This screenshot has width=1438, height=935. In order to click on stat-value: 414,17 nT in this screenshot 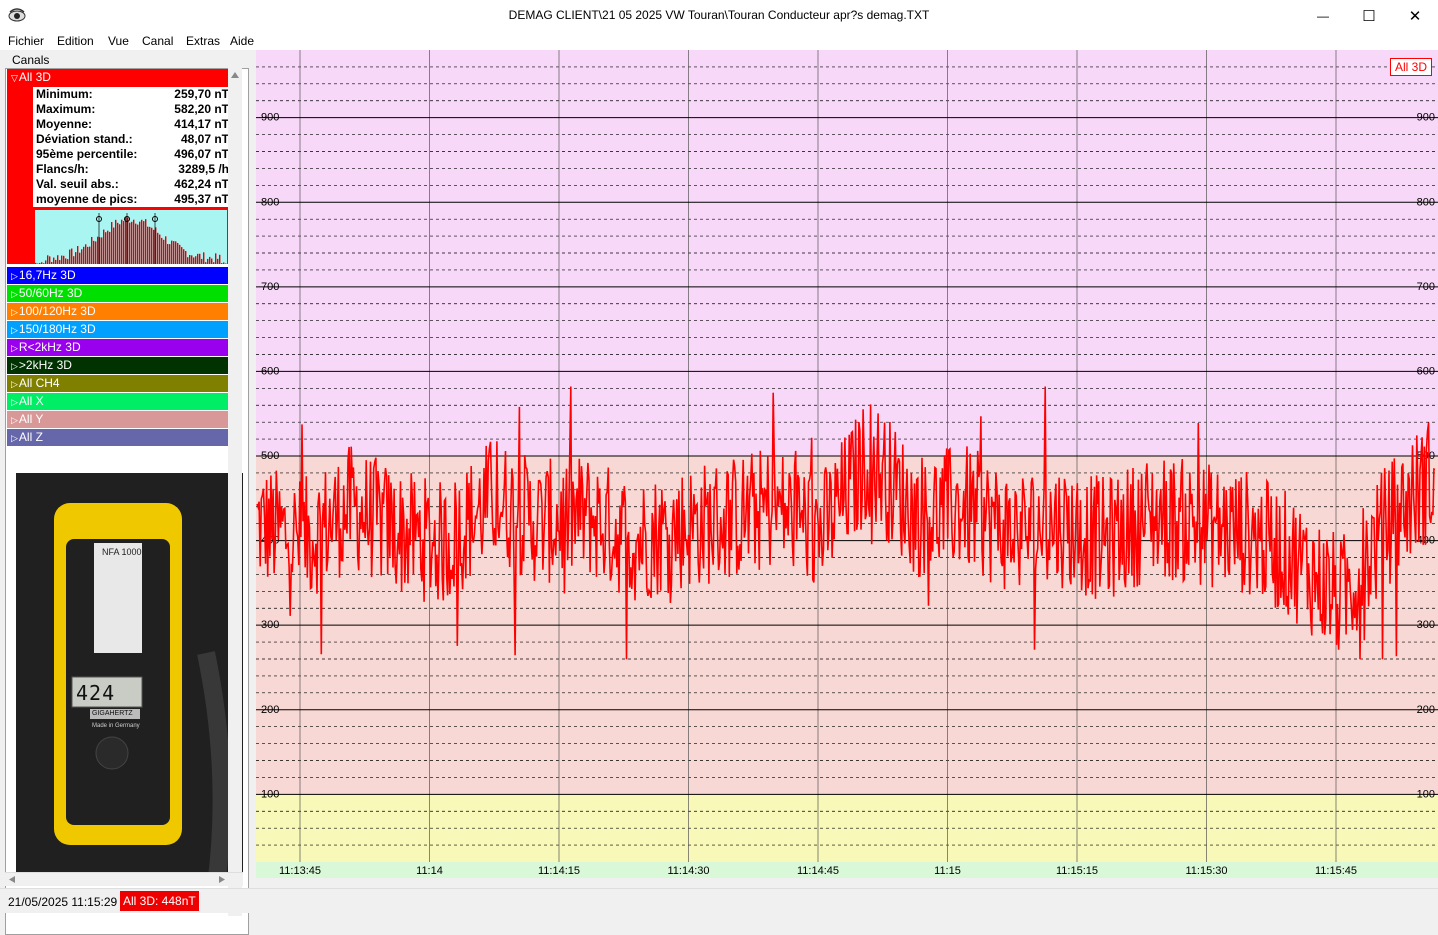, I will do `click(201, 124)`.